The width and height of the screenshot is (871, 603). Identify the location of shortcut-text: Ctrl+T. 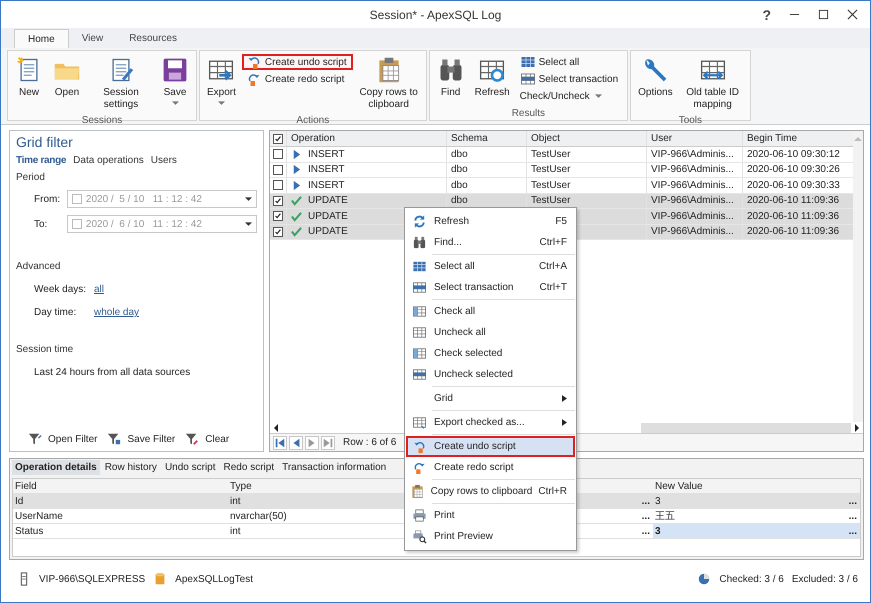
(553, 287).